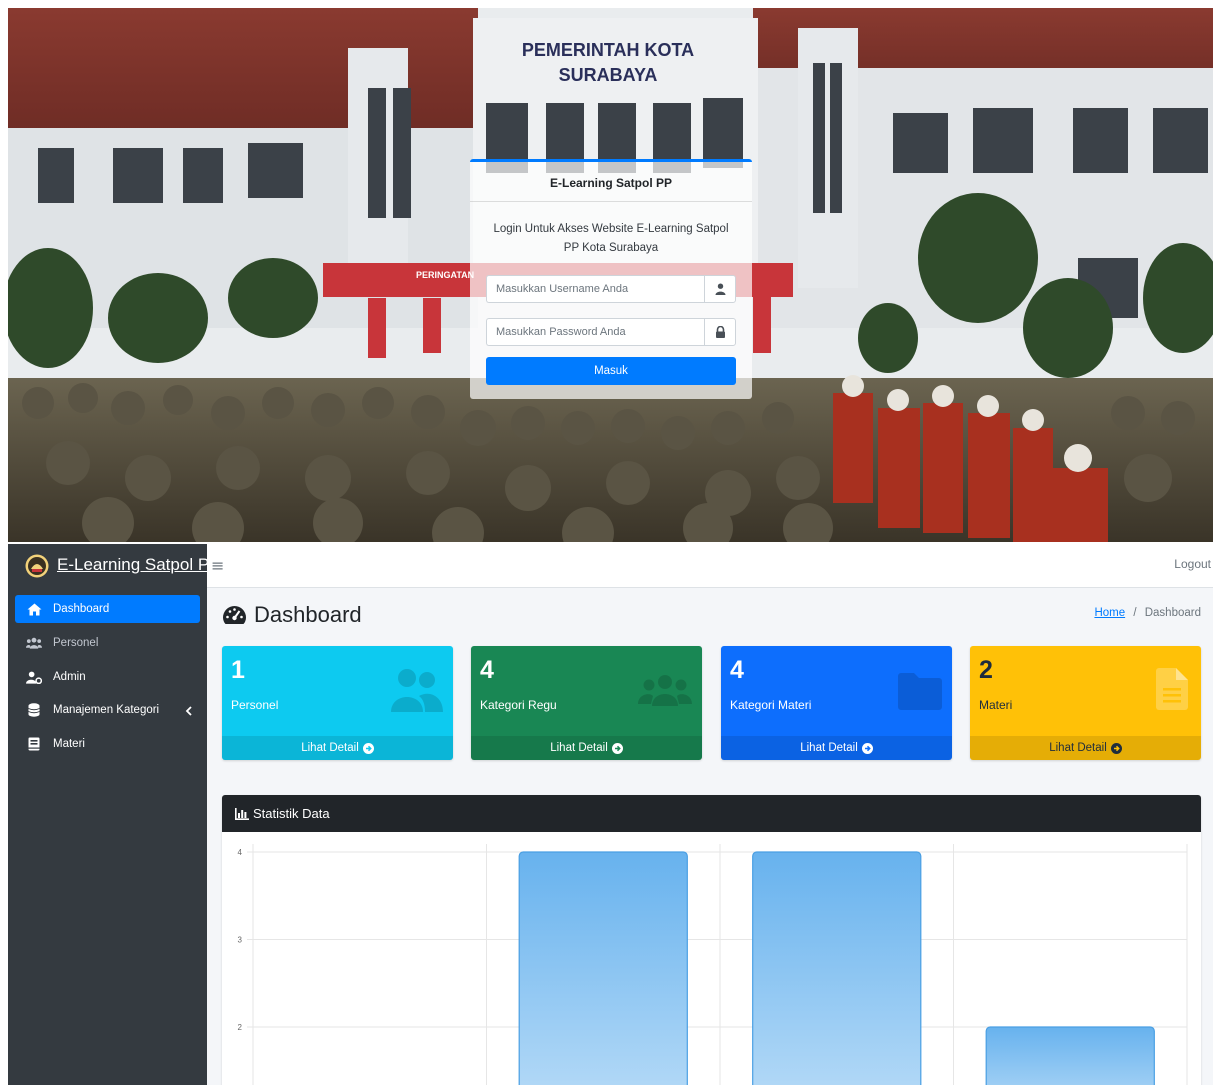  What do you see at coordinates (255, 705) in the screenshot?
I see `stat-box-label: Personel` at bounding box center [255, 705].